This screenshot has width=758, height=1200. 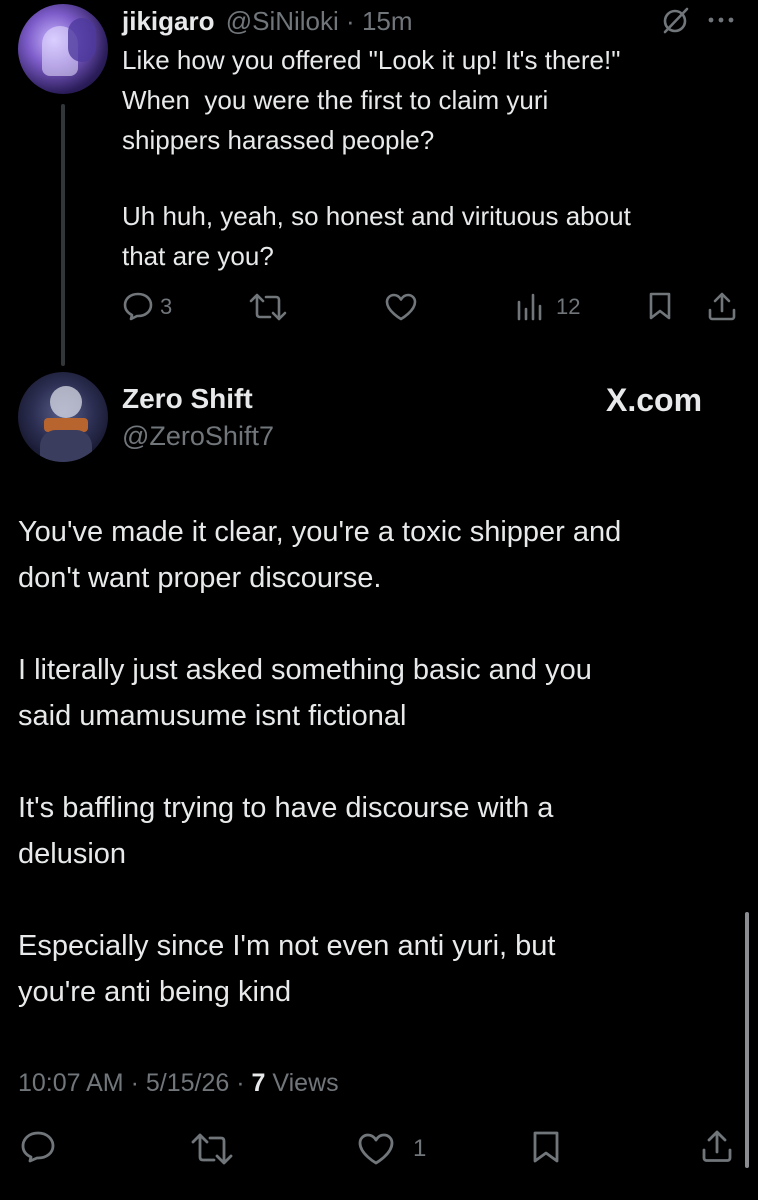 What do you see at coordinates (212, 716) in the screenshot?
I see `tweet-body-line: said umamusume isnt fictional` at bounding box center [212, 716].